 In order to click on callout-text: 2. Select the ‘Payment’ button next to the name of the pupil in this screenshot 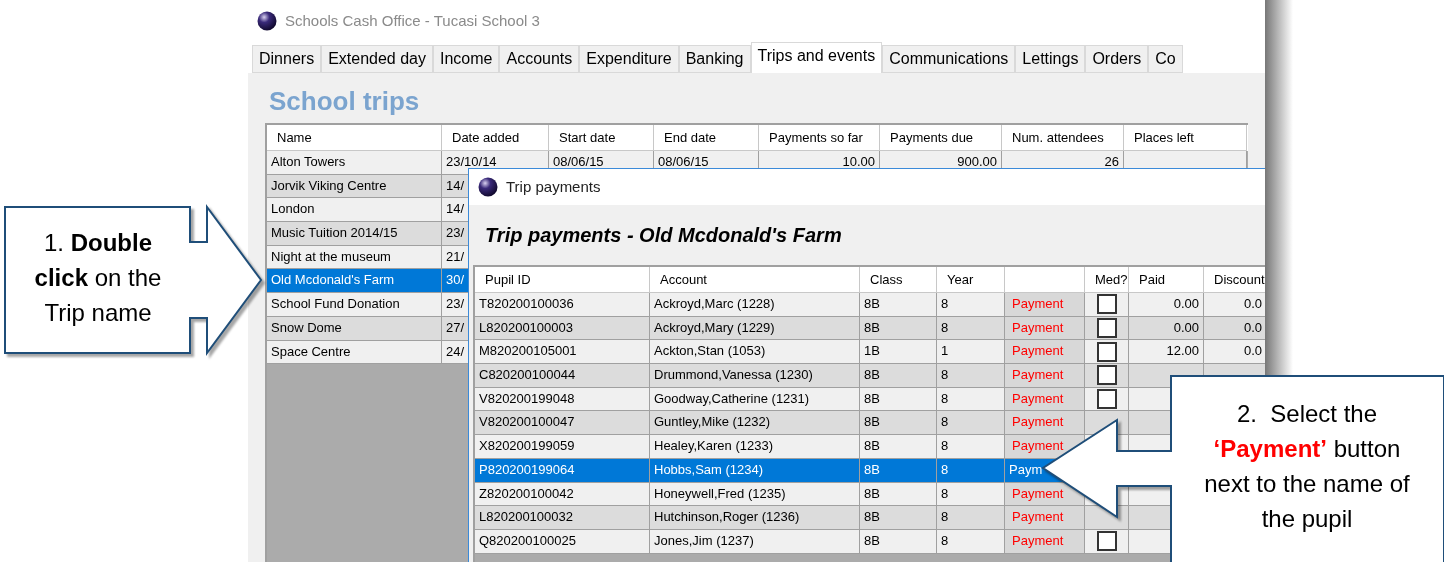, I will do `click(1307, 466)`.